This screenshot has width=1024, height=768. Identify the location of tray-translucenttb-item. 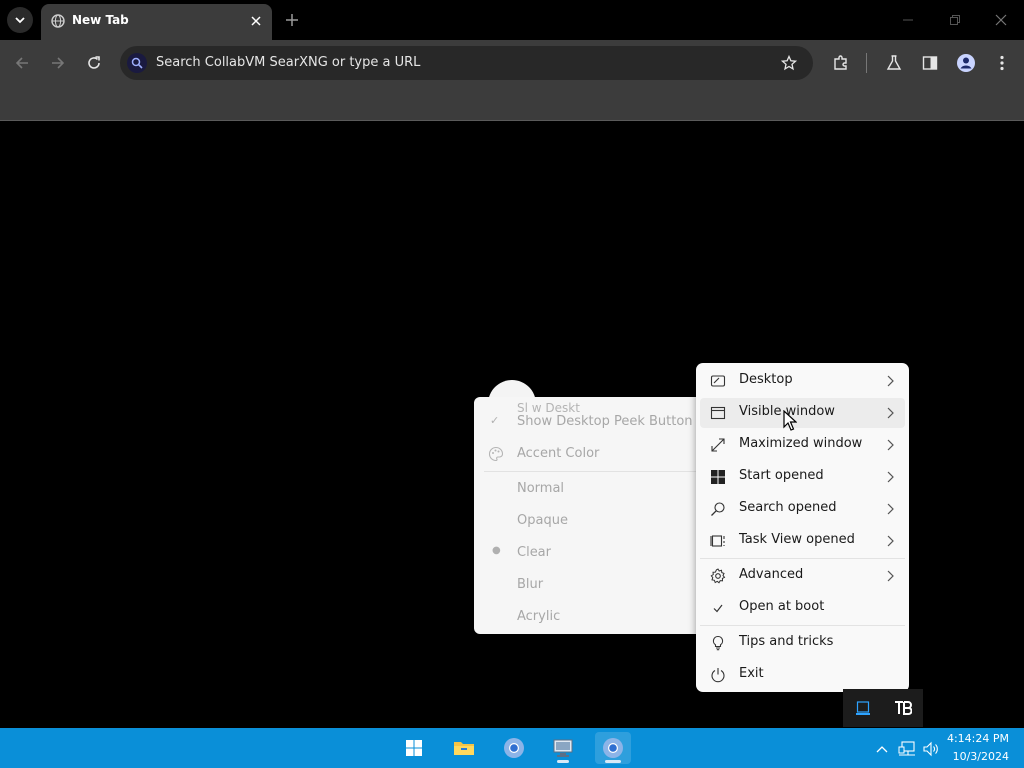
(863, 708).